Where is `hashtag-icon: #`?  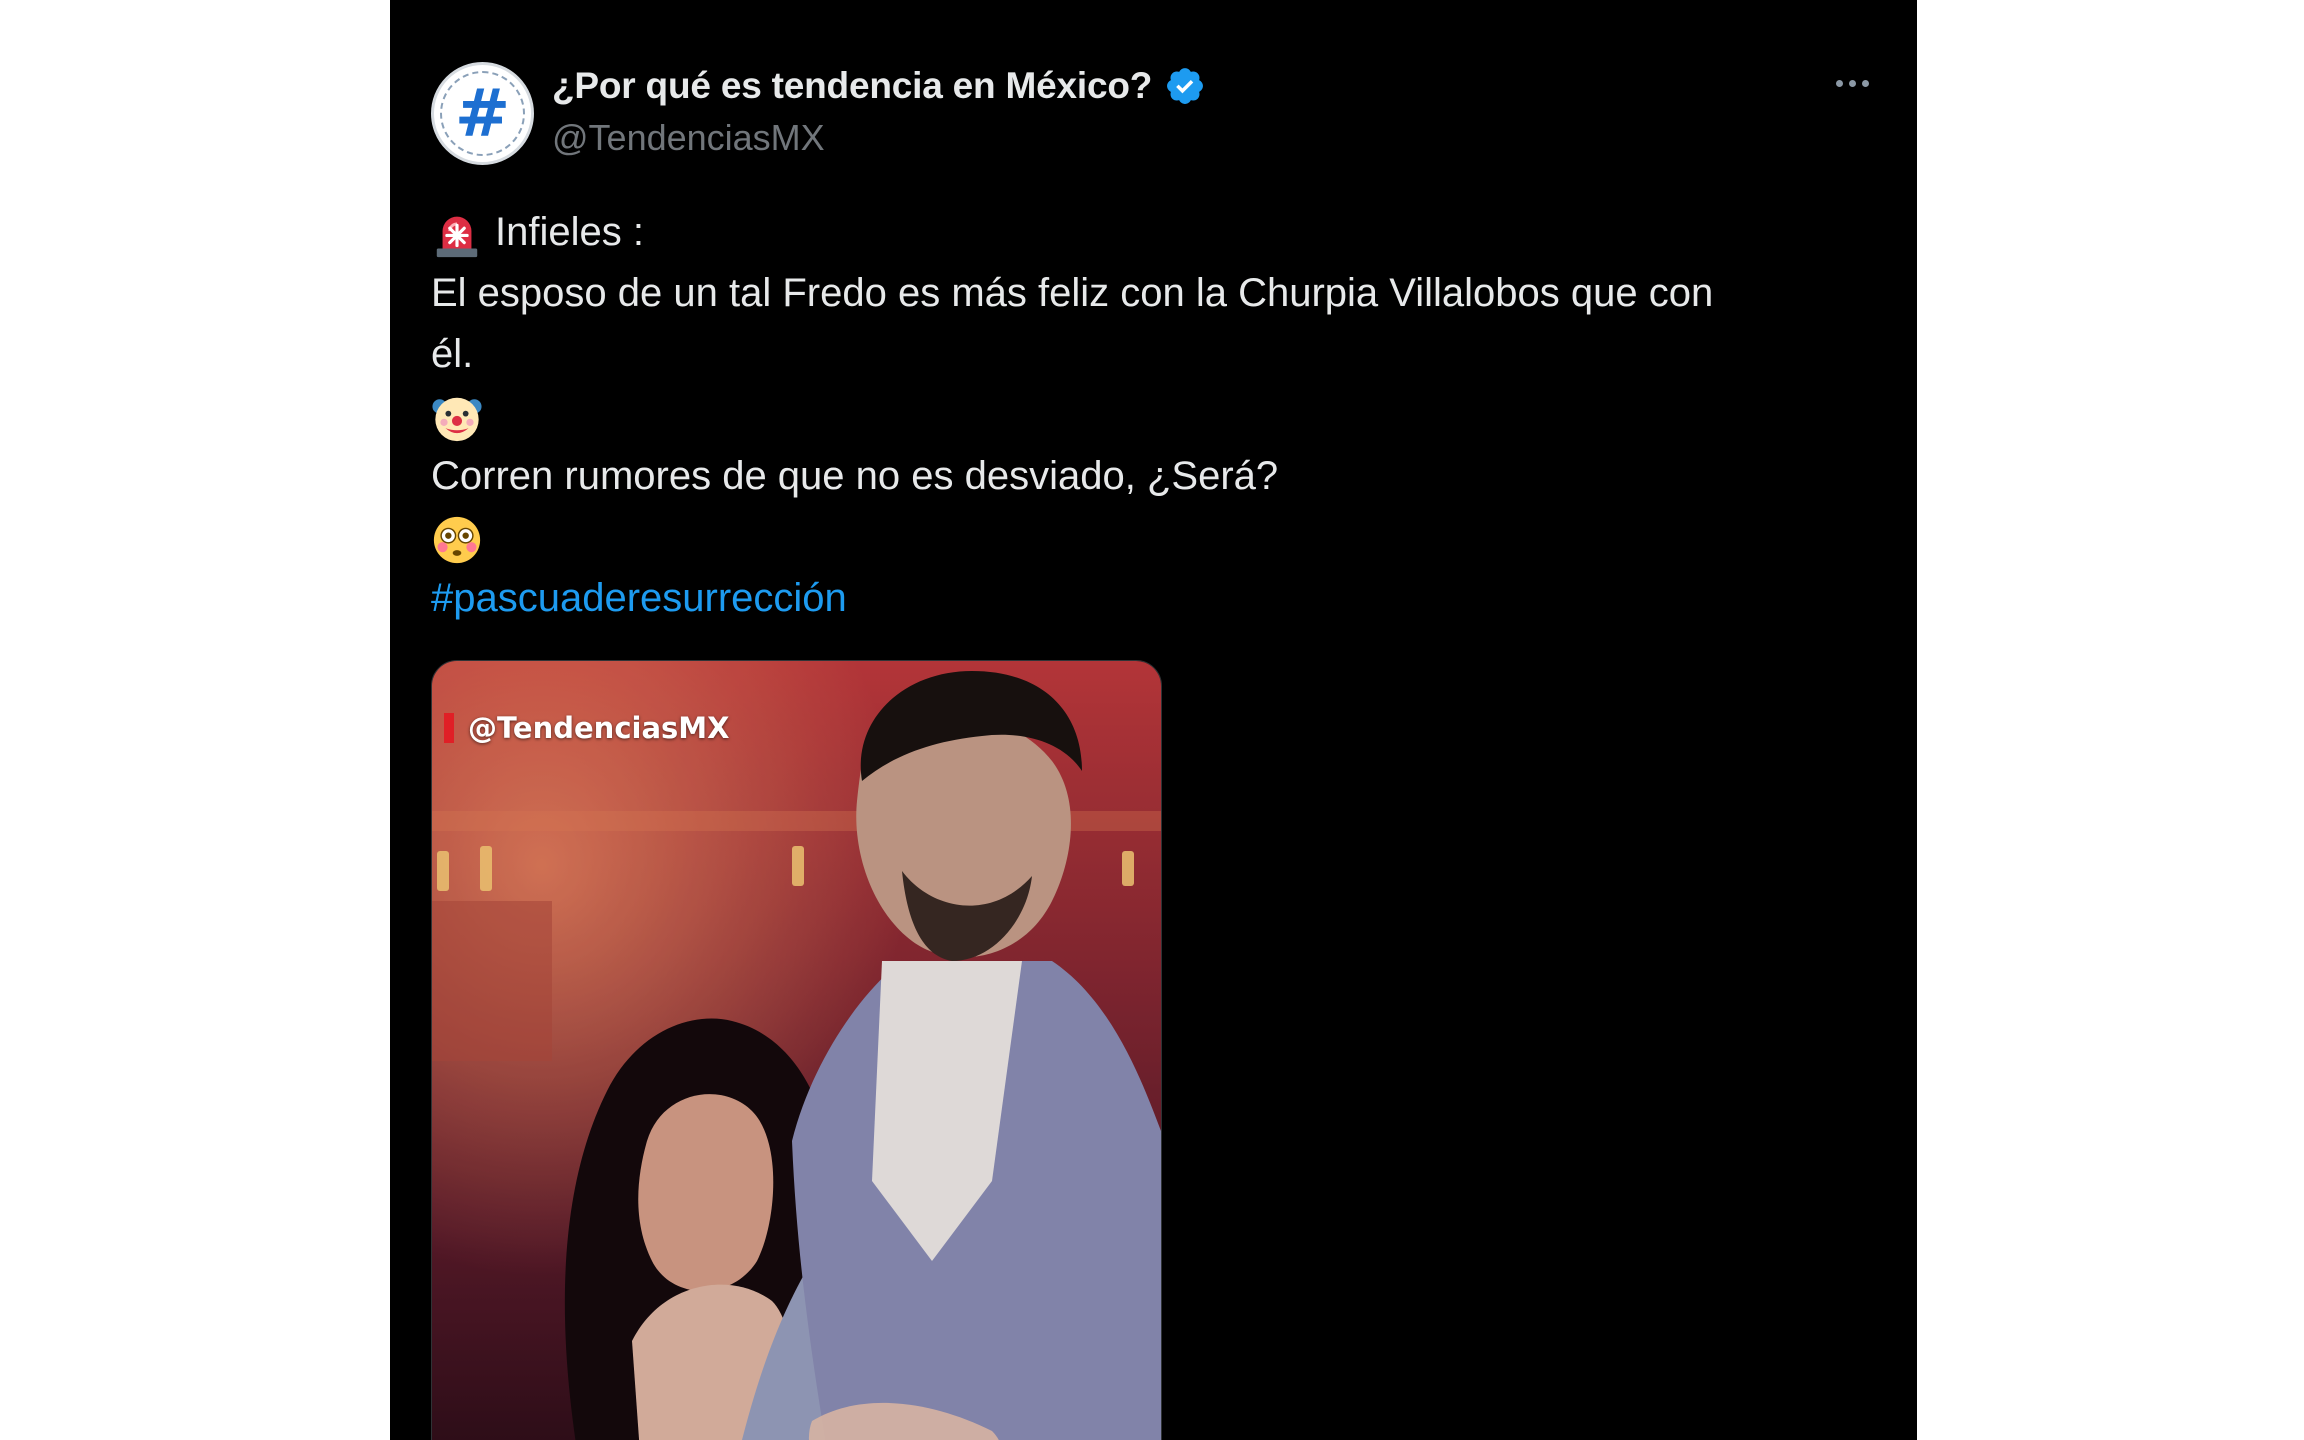
hashtag-icon: # is located at coordinates (482, 113).